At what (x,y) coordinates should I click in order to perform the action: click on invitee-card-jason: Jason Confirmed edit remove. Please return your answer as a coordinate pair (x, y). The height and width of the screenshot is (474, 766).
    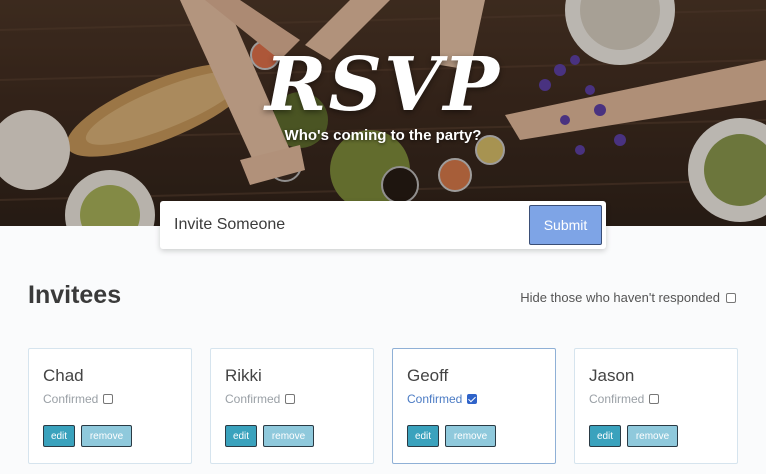
    Looking at the image, I should click on (656, 406).